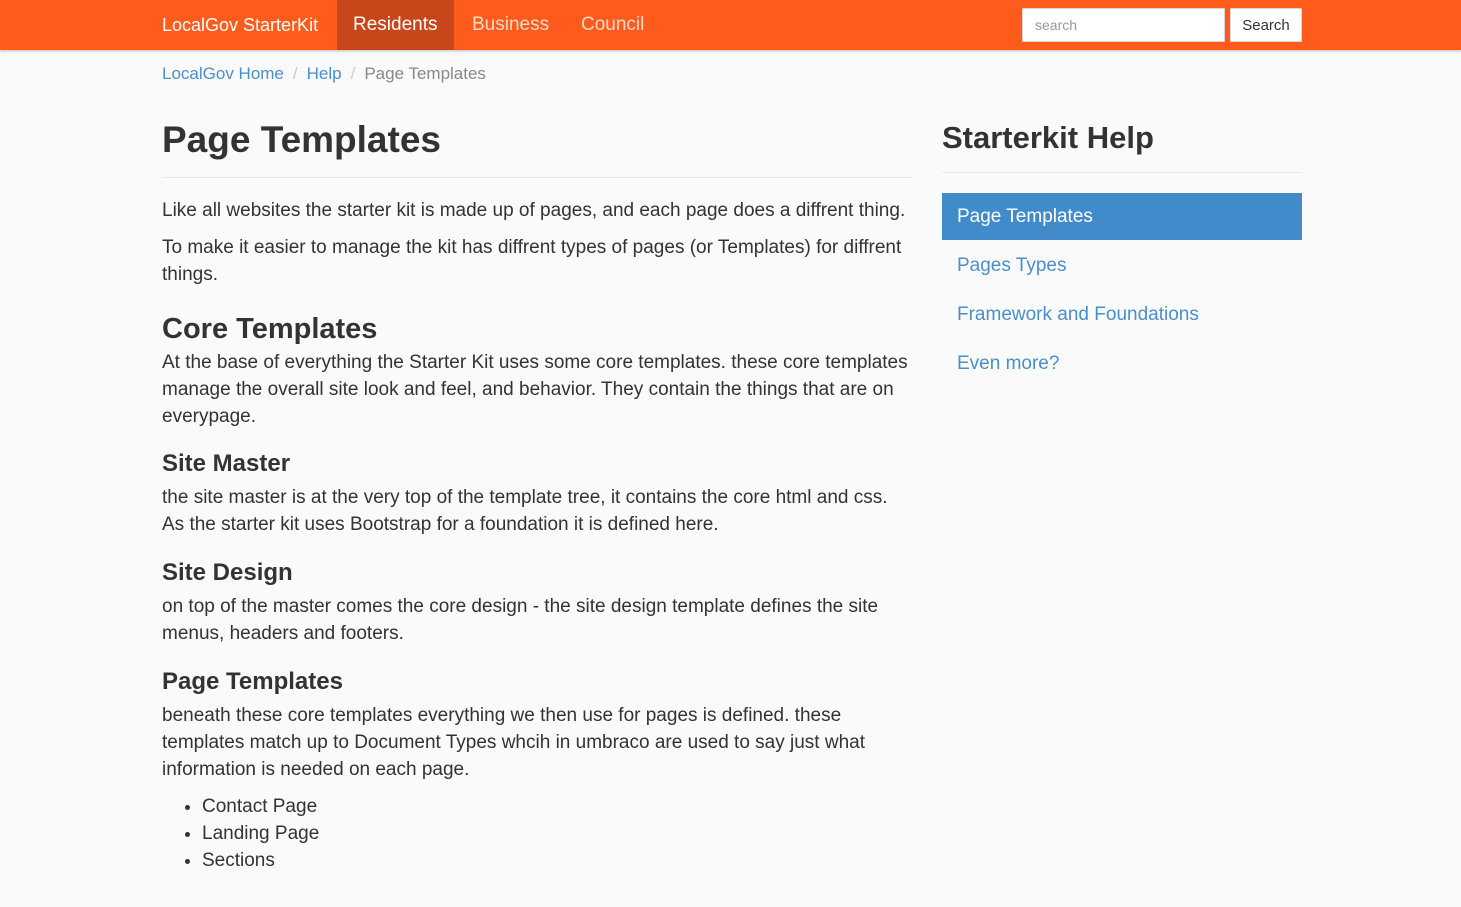  What do you see at coordinates (227, 572) in the screenshot?
I see `site-design-heading: Site Design` at bounding box center [227, 572].